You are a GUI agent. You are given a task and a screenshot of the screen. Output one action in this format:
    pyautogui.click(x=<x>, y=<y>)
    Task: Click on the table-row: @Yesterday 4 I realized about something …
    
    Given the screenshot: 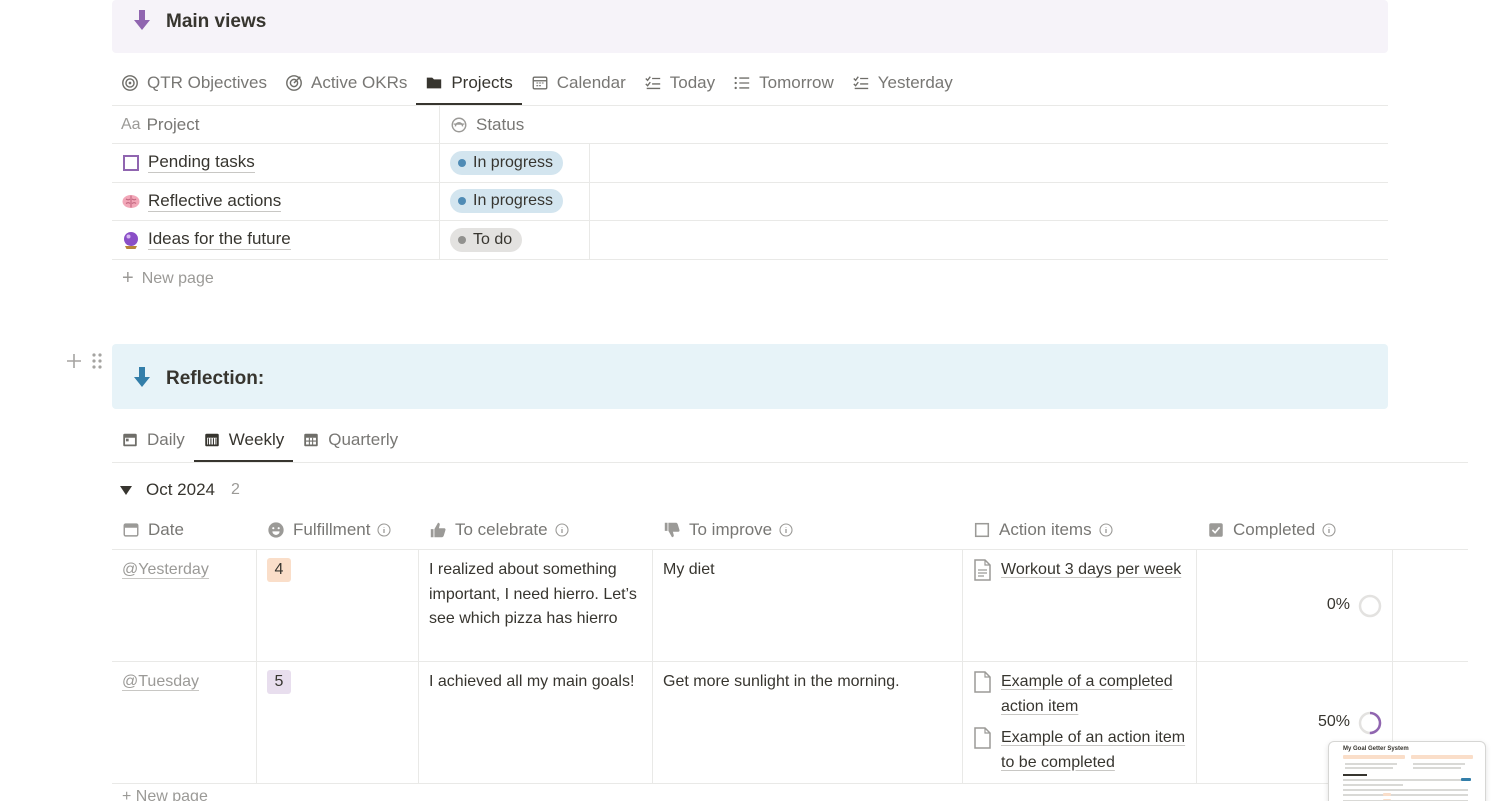 What is the action you would take?
    pyautogui.click(x=790, y=606)
    